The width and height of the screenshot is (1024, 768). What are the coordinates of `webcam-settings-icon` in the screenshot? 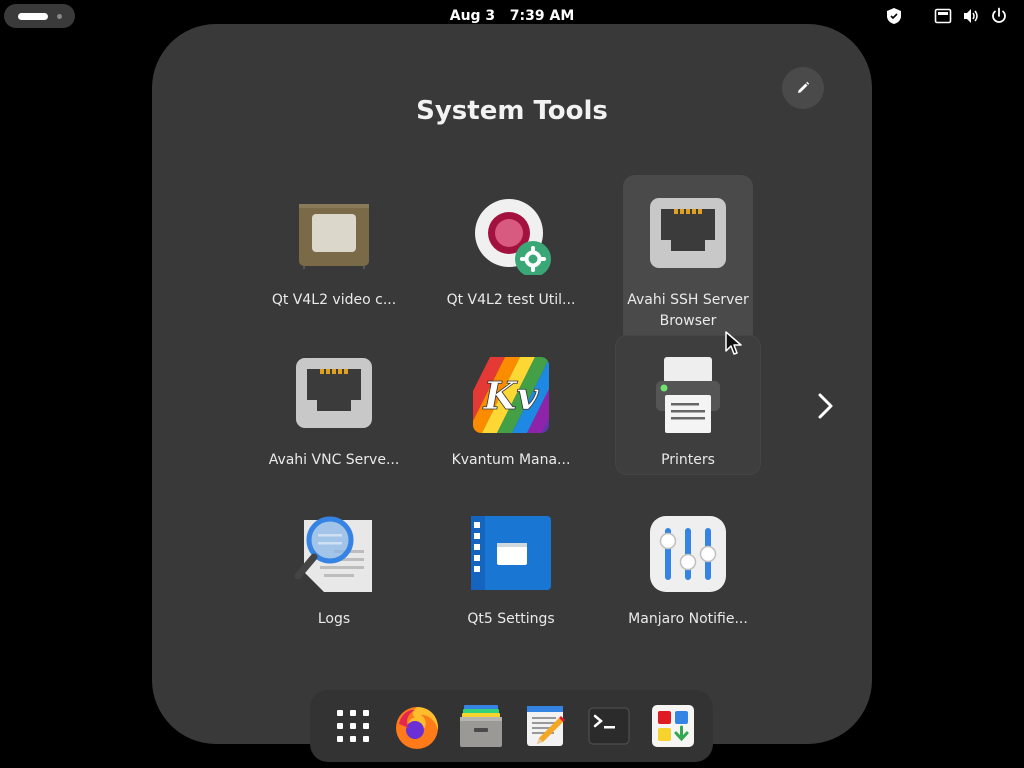 It's located at (513, 237).